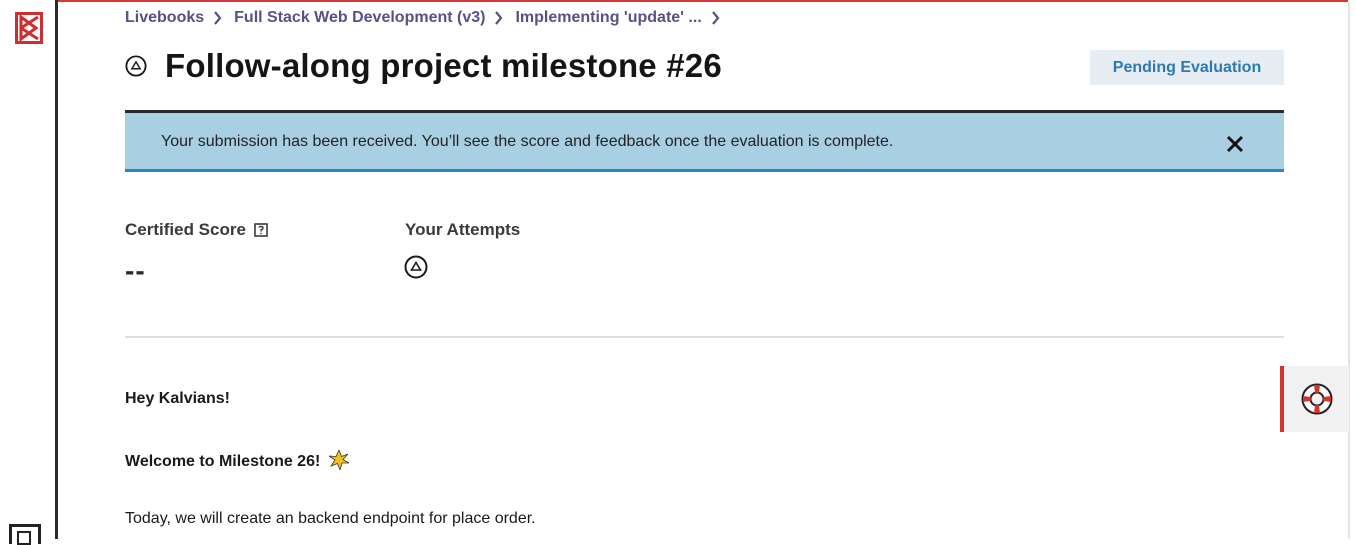 The width and height of the screenshot is (1356, 545). I want to click on status-pending-icon, so click(136, 66).